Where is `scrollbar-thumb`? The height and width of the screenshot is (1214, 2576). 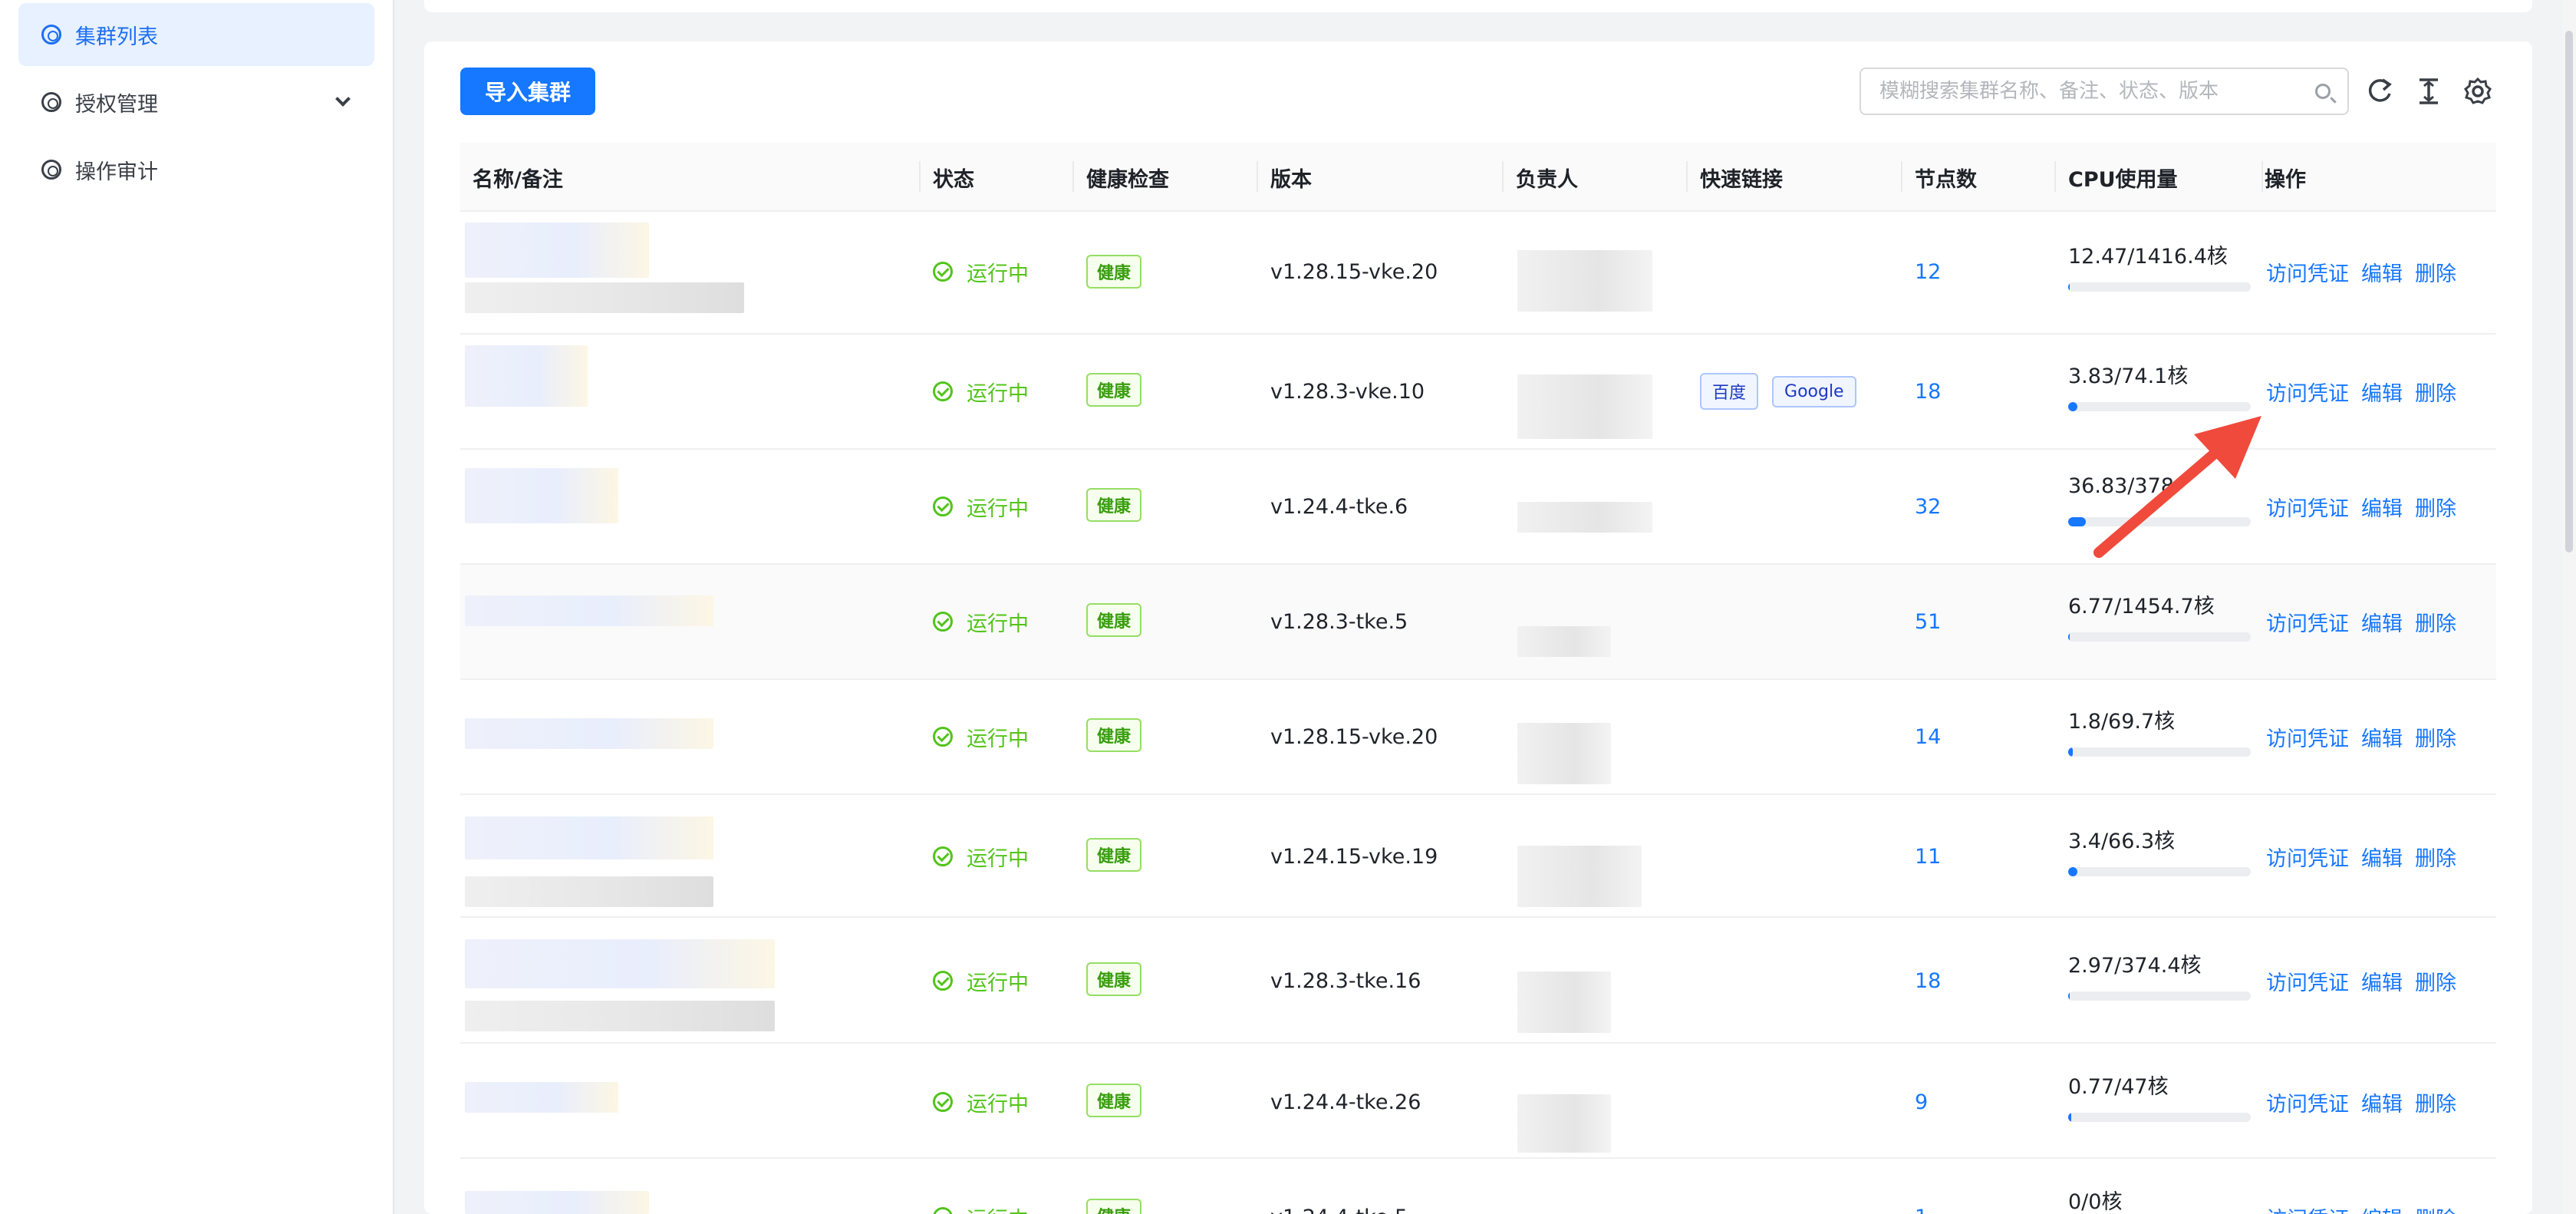
scrollbar-thumb is located at coordinates (2569, 292).